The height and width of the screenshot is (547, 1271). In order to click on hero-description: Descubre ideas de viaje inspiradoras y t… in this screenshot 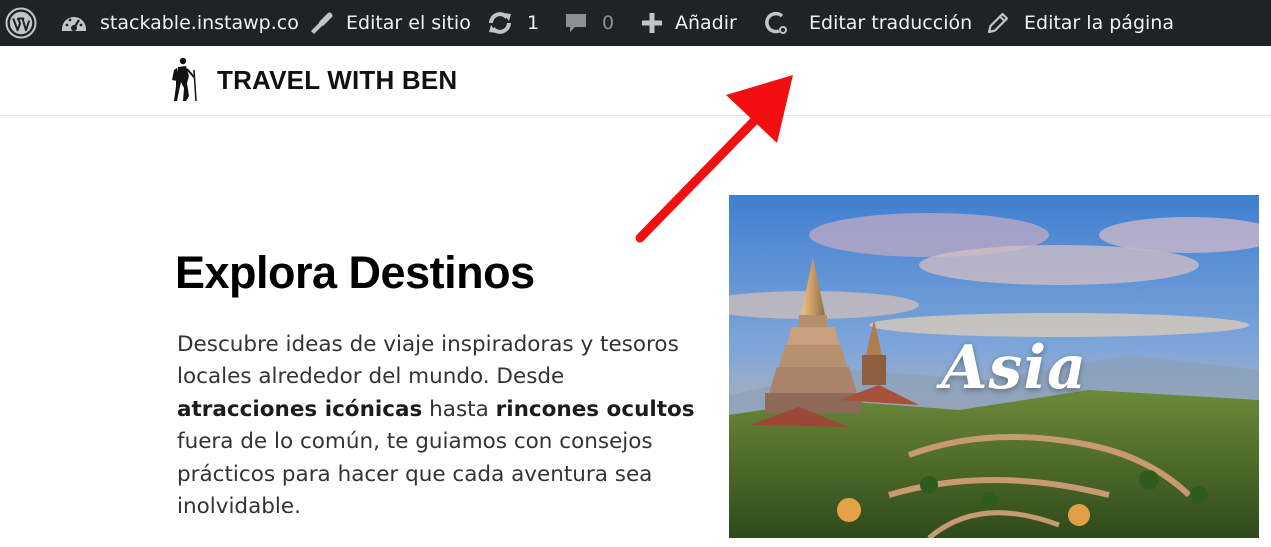, I will do `click(442, 426)`.